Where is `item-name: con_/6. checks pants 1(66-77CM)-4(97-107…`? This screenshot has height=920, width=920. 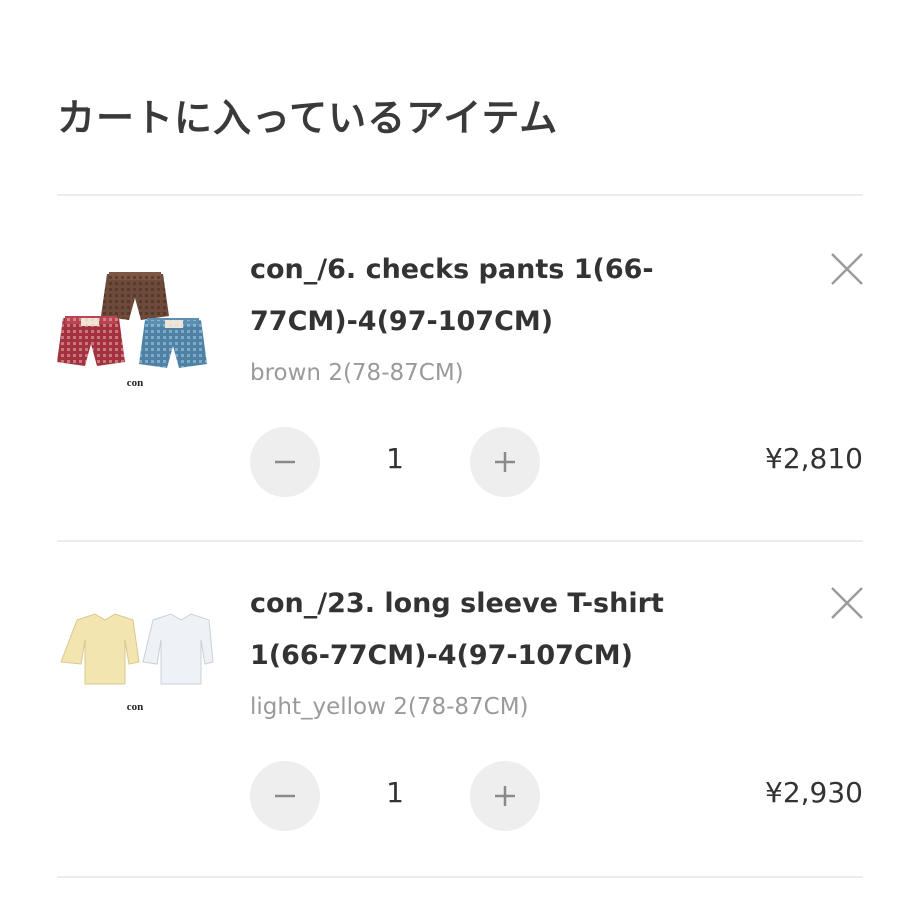 item-name: con_/6. checks pants 1(66-77CM)-4(97-107… is located at coordinates (500, 296).